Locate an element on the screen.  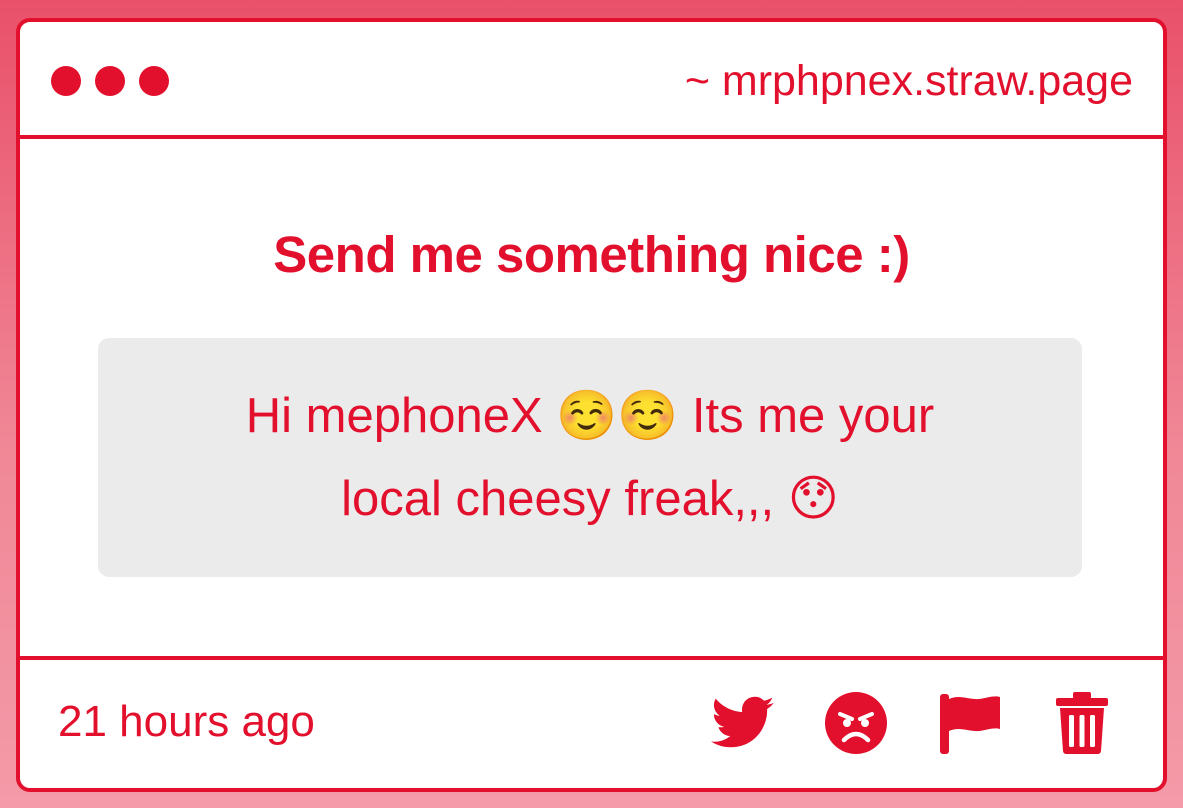
angry-face-icon is located at coordinates (856, 723).